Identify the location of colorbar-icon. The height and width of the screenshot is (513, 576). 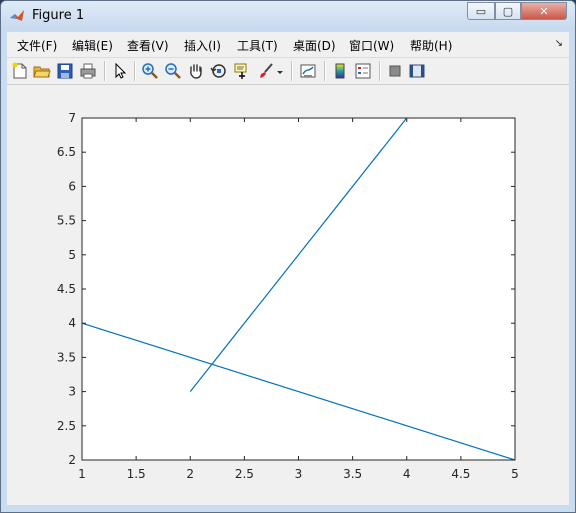
(340, 71).